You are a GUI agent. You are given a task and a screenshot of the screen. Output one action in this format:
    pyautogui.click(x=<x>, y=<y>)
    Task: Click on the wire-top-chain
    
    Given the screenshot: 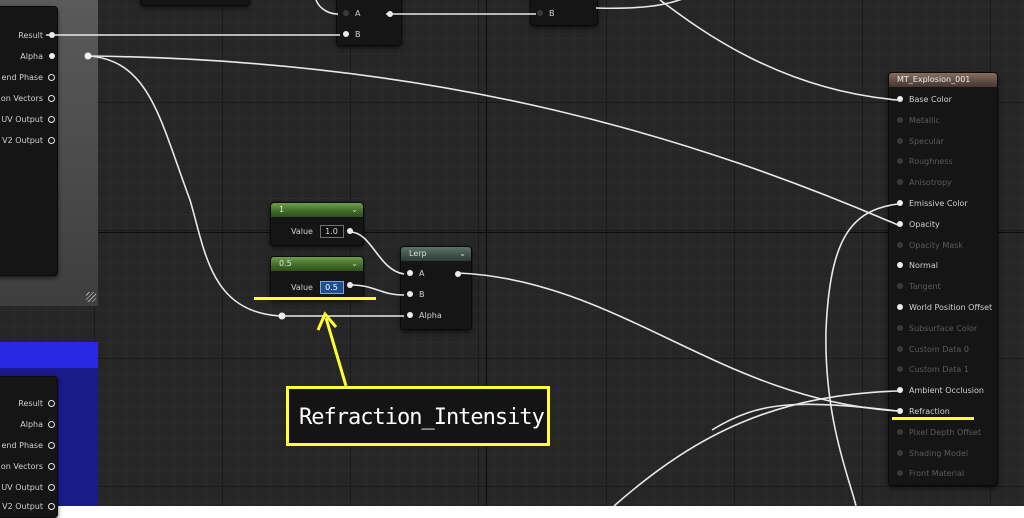 What is the action you would take?
    pyautogui.click(x=327, y=7)
    